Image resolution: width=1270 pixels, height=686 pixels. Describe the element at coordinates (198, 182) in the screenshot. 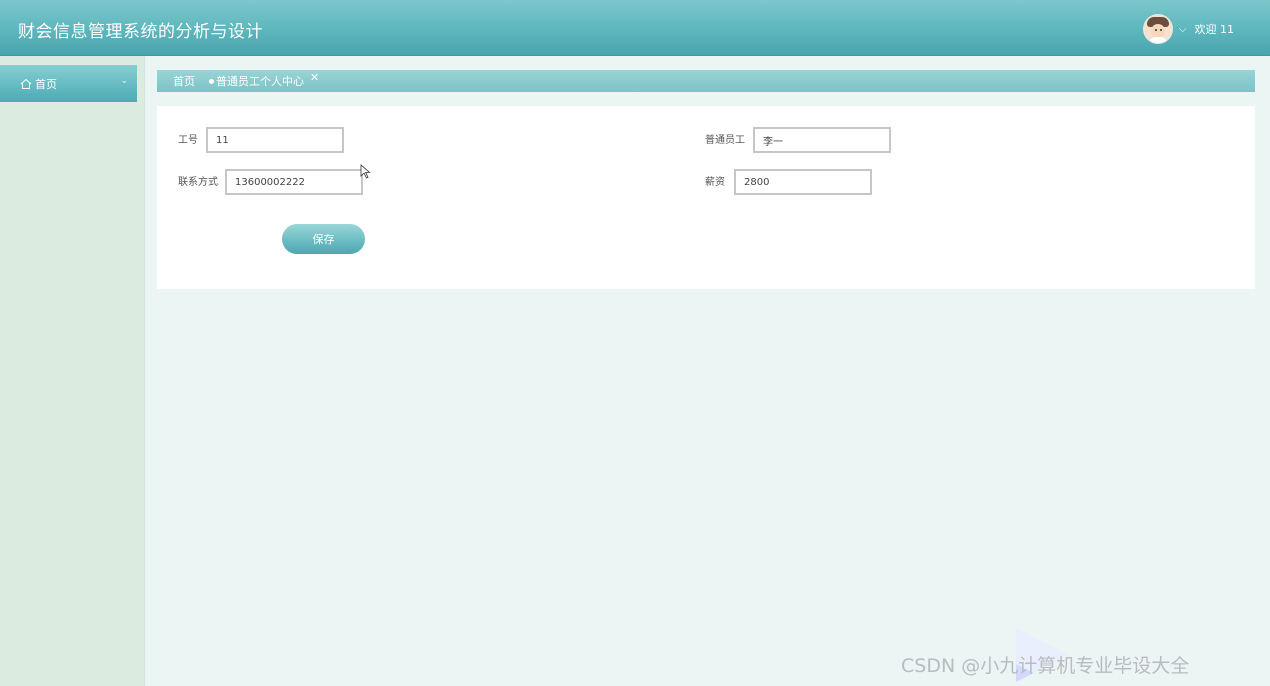

I see `contact-label: 联系方式` at that location.